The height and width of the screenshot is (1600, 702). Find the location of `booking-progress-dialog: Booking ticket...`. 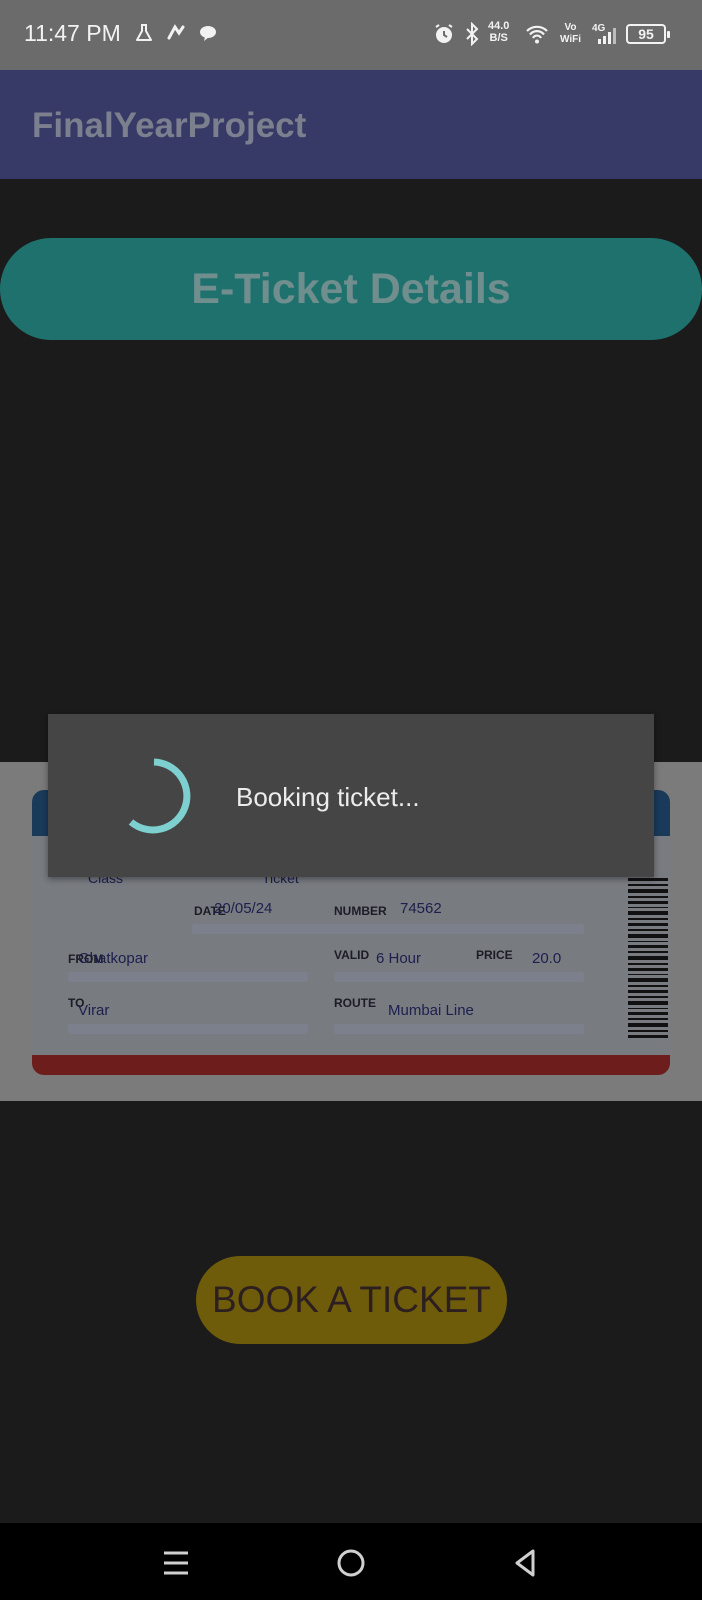

booking-progress-dialog: Booking ticket... is located at coordinates (351, 795).